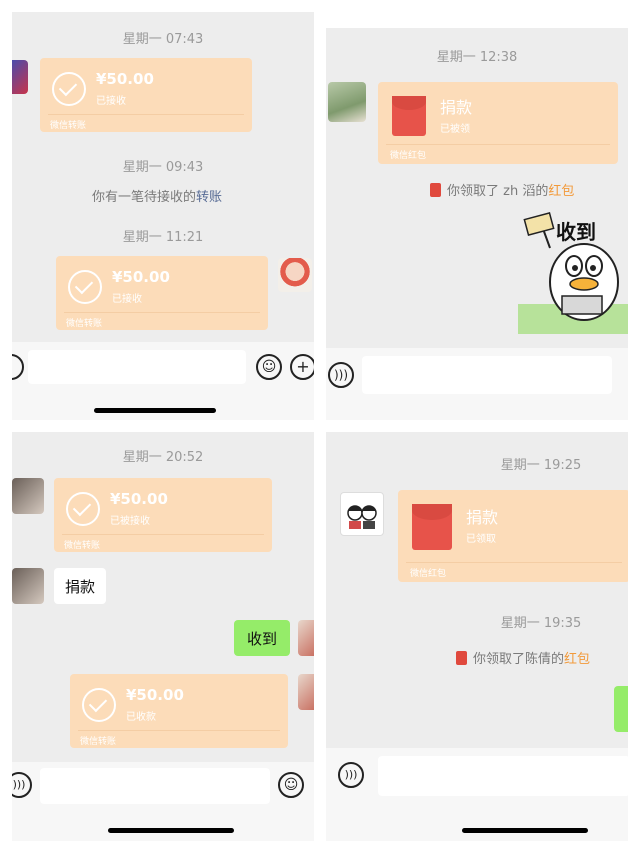  Describe the element at coordinates (481, 539) in the screenshot. I see `red-packet-status: 已领取` at that location.